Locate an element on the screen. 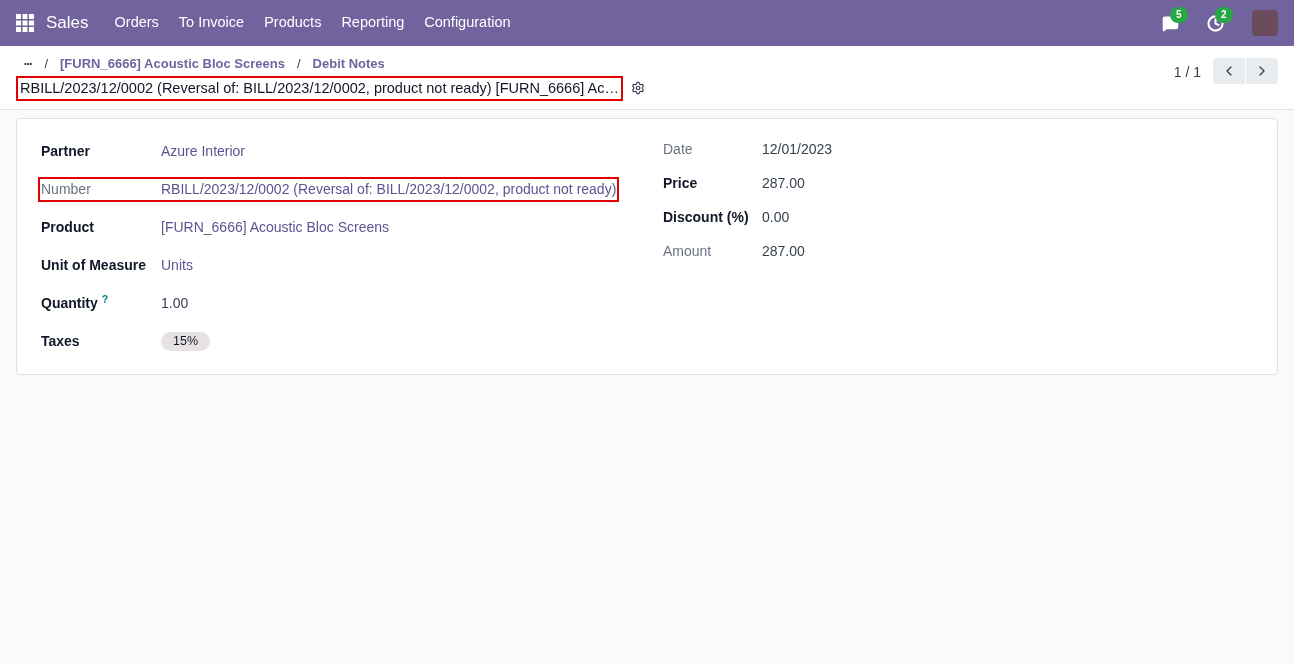  settings-icon is located at coordinates (637, 88).